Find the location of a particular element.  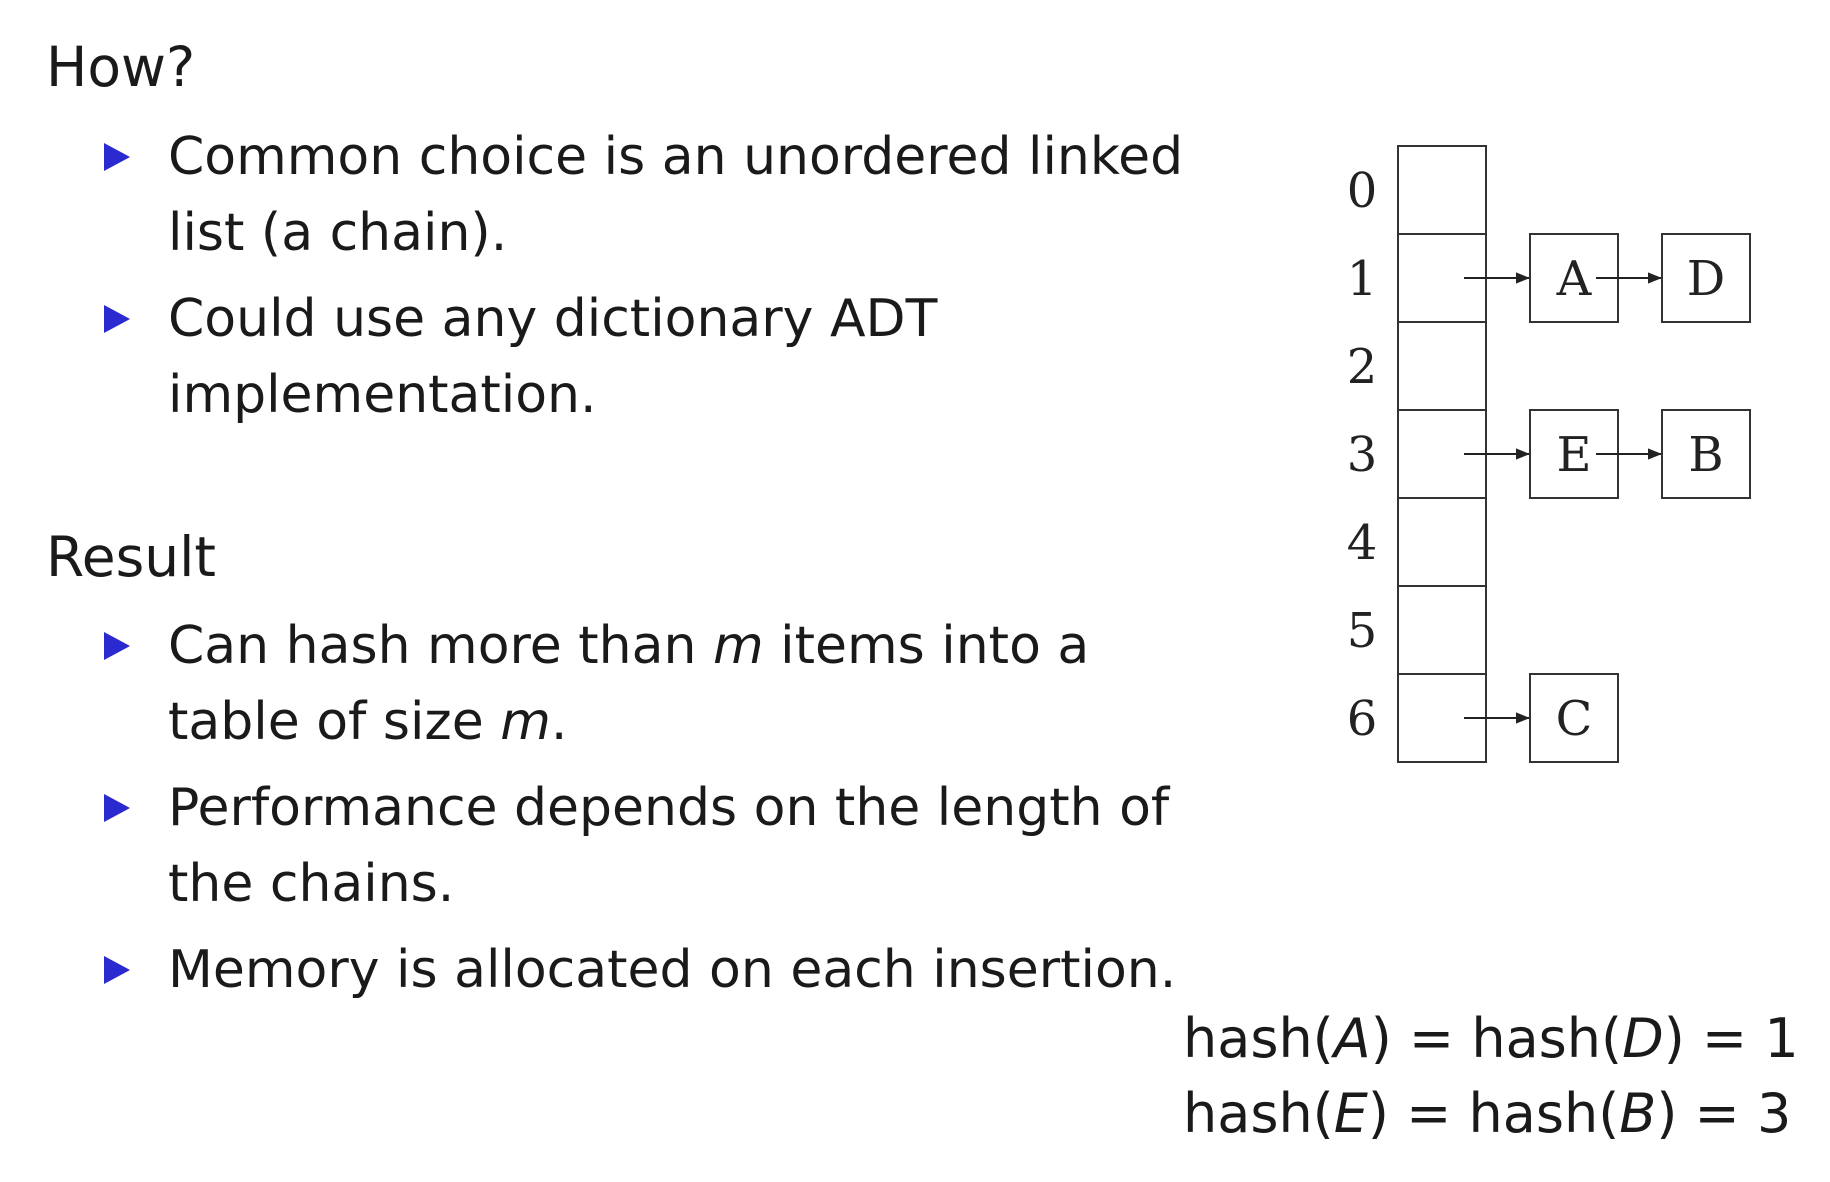

slot-index-6: 6 is located at coordinates (1362, 719).